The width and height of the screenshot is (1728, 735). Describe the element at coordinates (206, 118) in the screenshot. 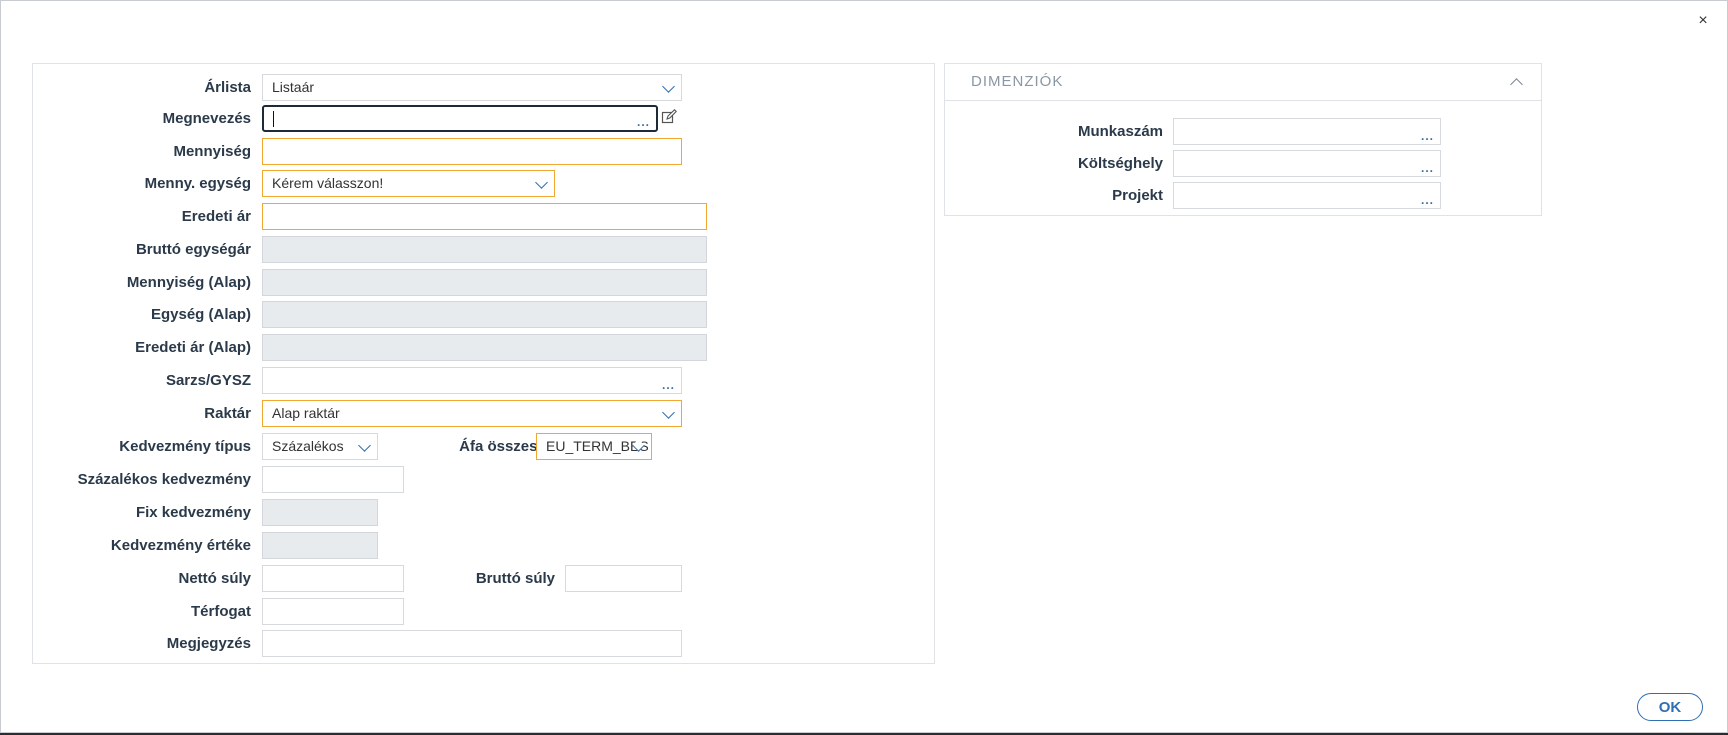

I see `megnevezes-label: Megnevezés` at that location.